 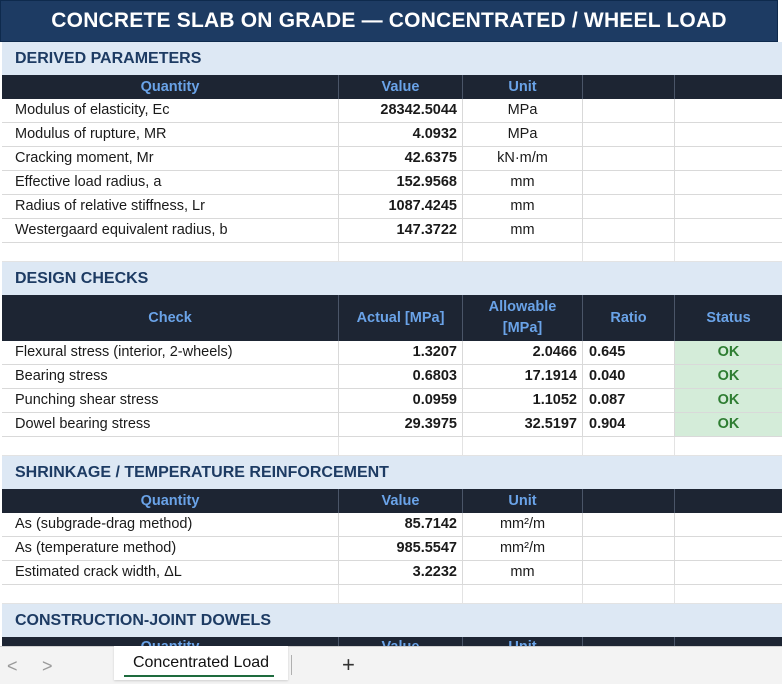 What do you see at coordinates (170, 110) in the screenshot?
I see `quantity-label-cell: Modulus of elasticity, Ec` at bounding box center [170, 110].